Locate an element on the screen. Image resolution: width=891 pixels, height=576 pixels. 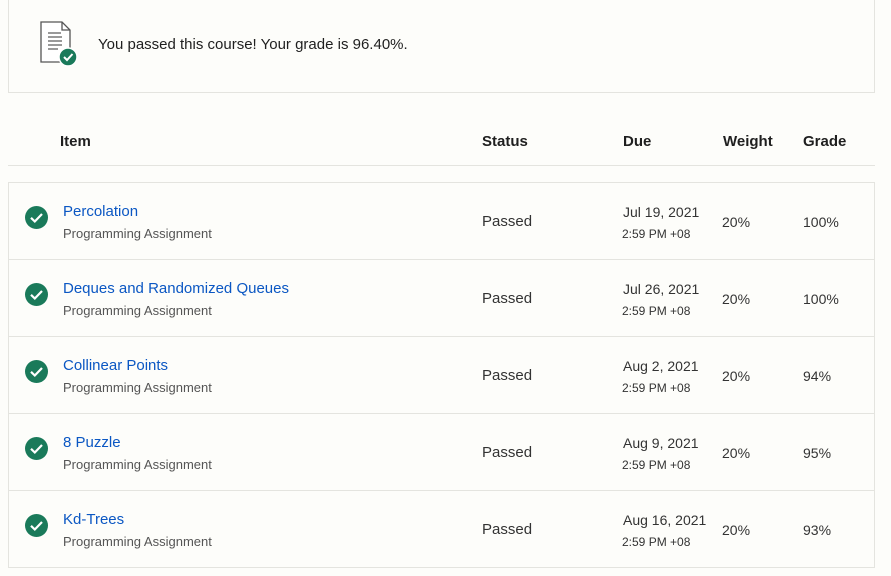
due-date: Jul 19, 2021 is located at coordinates (661, 212).